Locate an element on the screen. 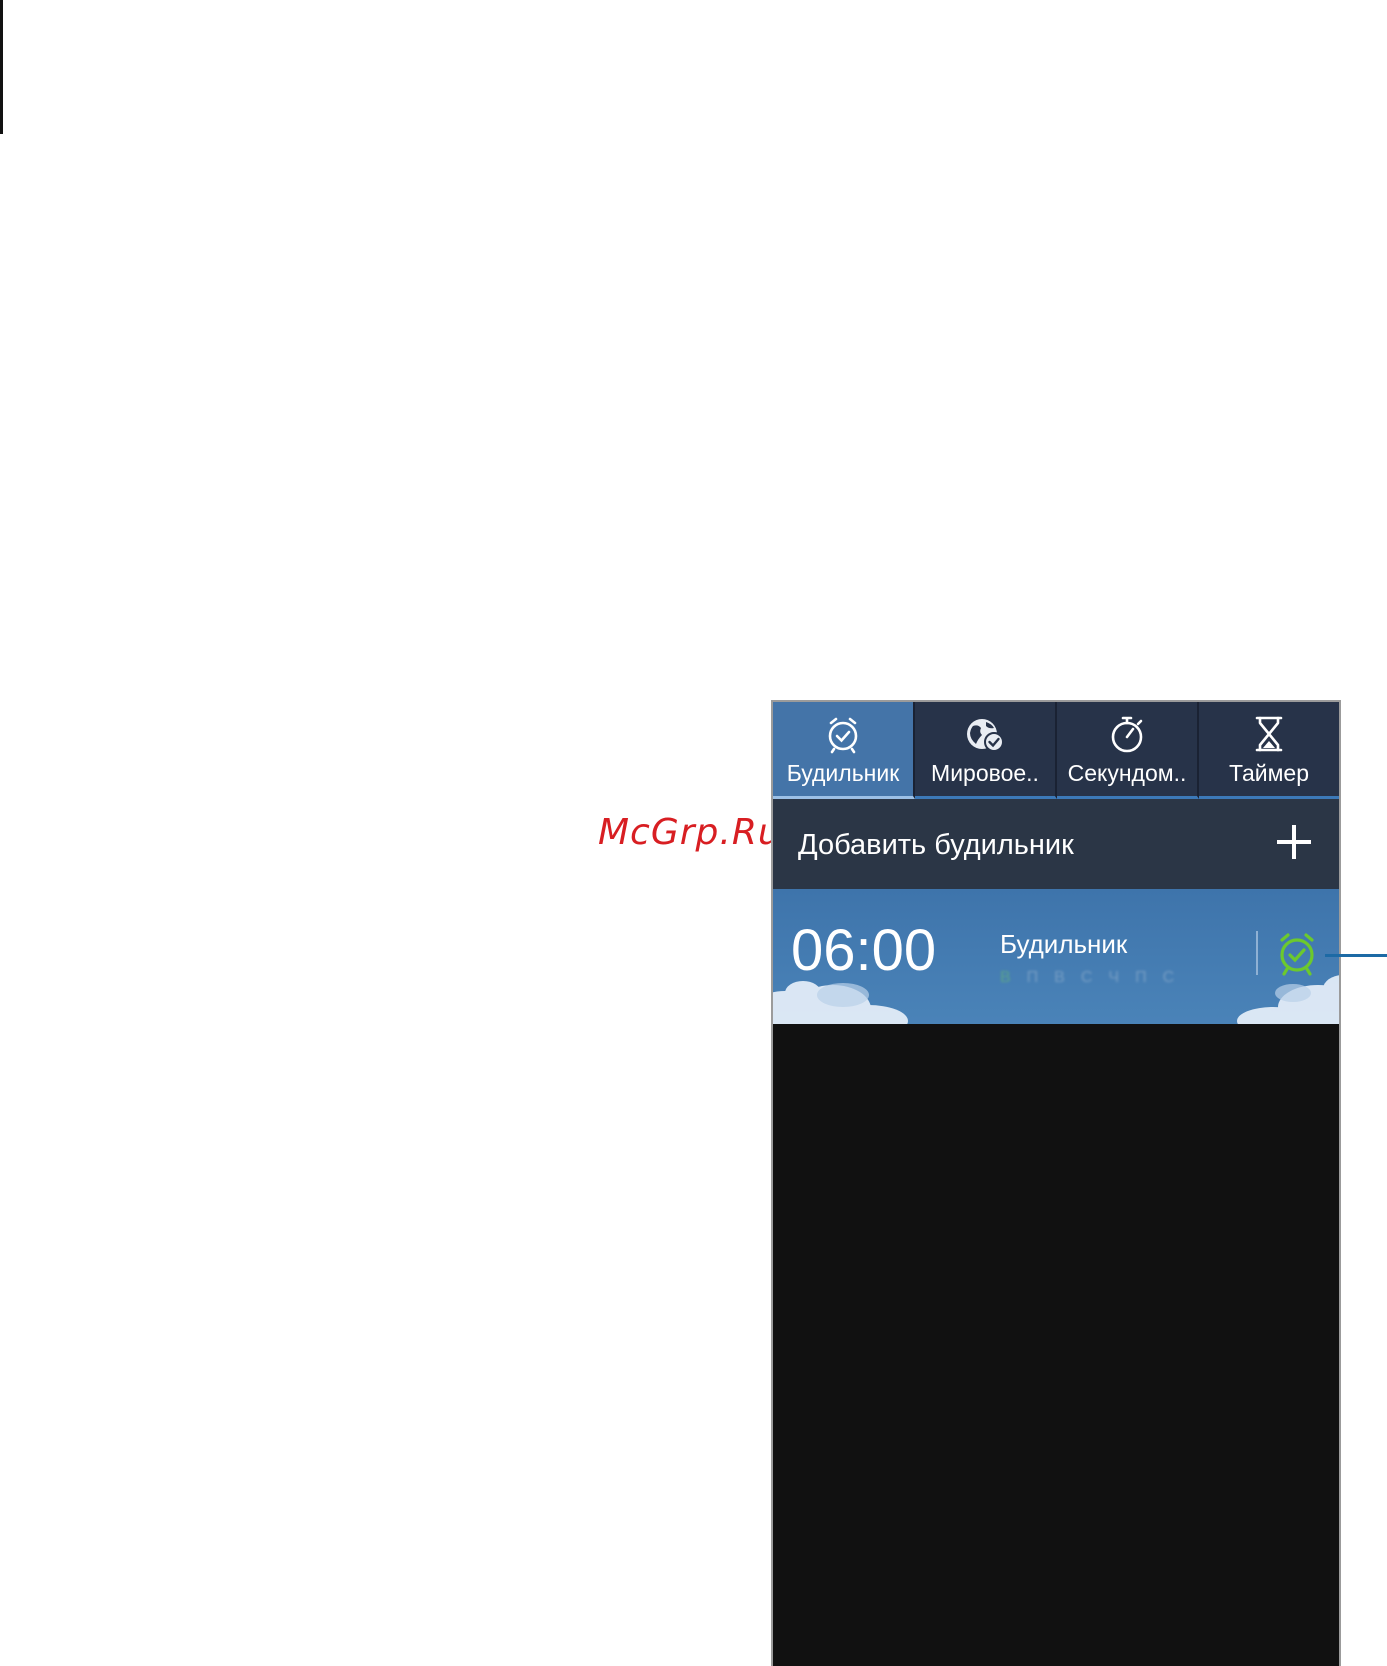 The image size is (1387, 1666). alarm-day: Ч is located at coordinates (1114, 977).